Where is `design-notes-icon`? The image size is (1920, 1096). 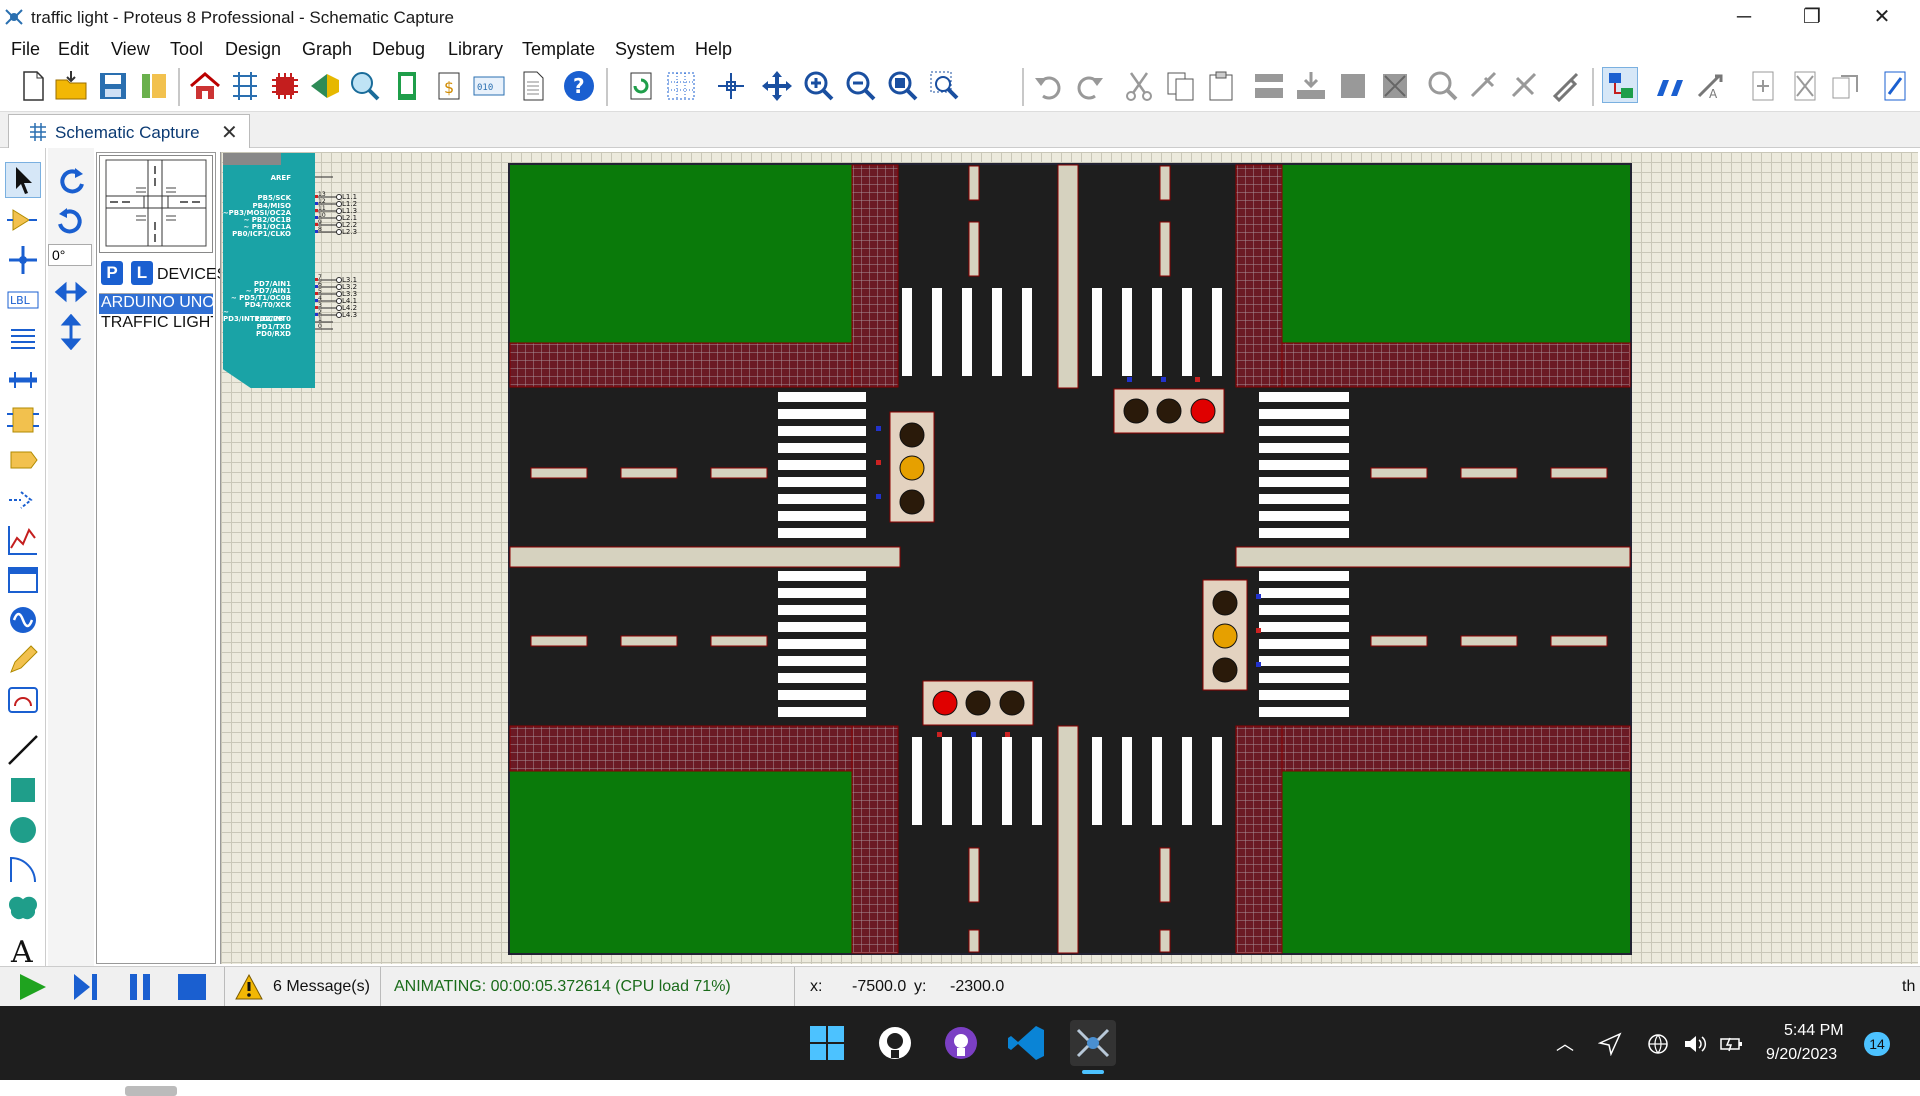
design-notes-icon is located at coordinates (1894, 85).